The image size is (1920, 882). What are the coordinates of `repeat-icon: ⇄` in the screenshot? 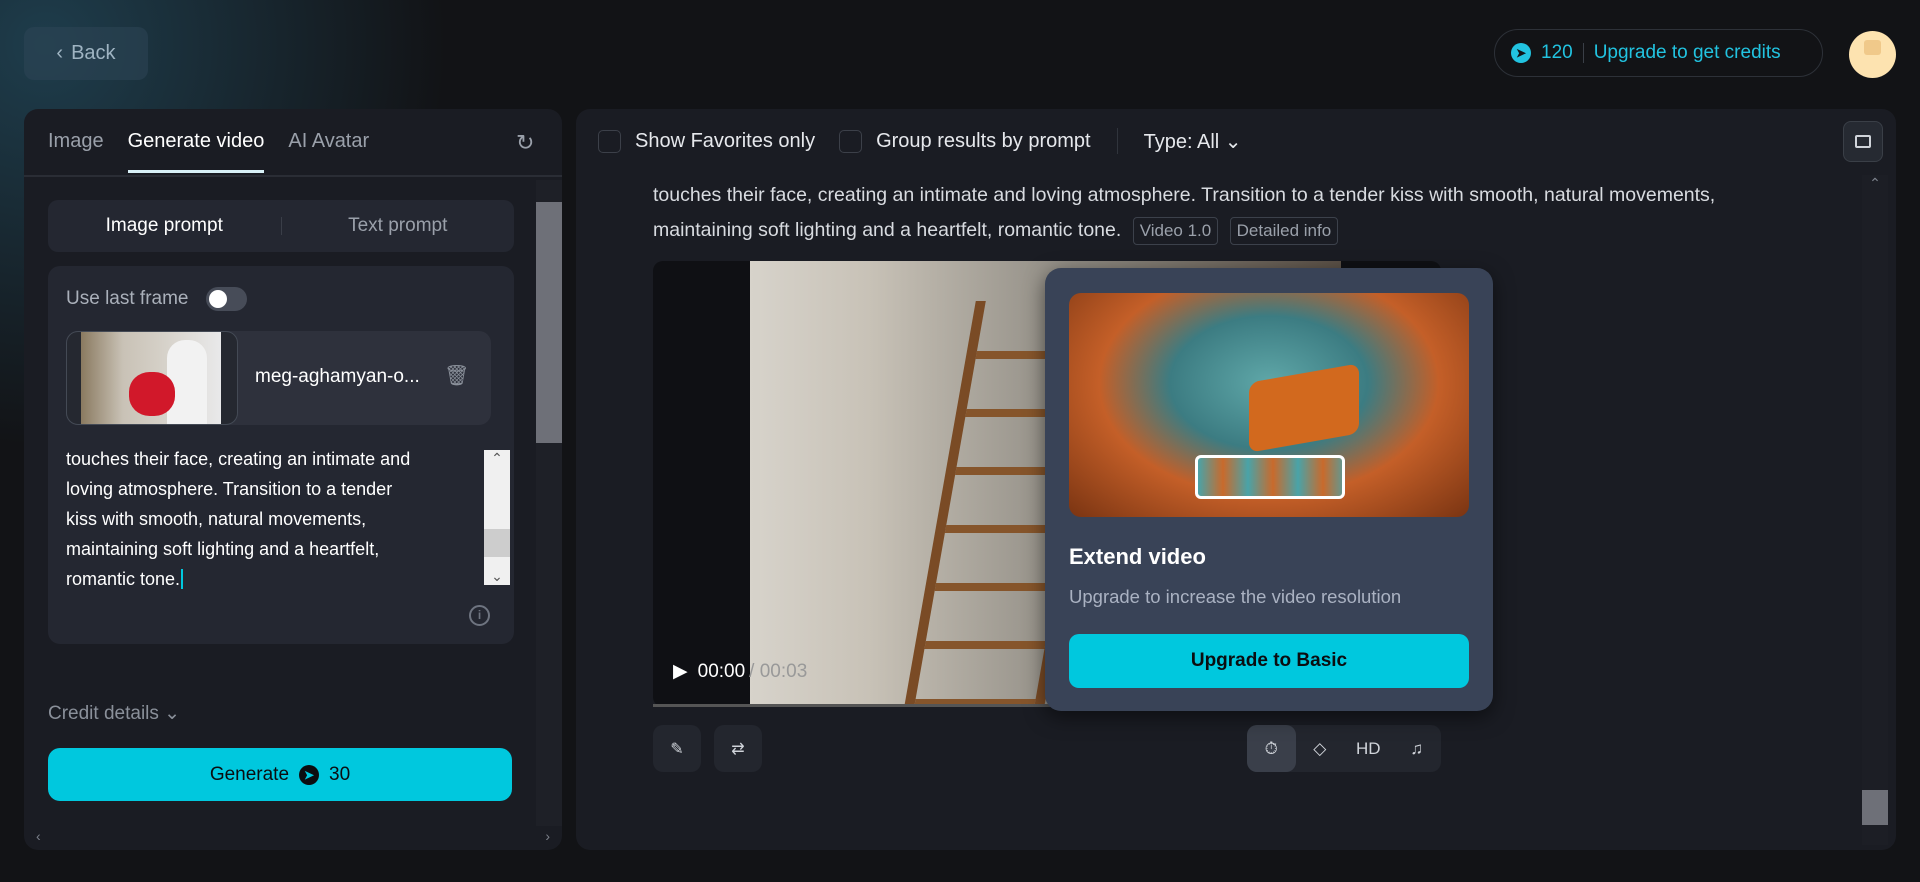 It's located at (738, 749).